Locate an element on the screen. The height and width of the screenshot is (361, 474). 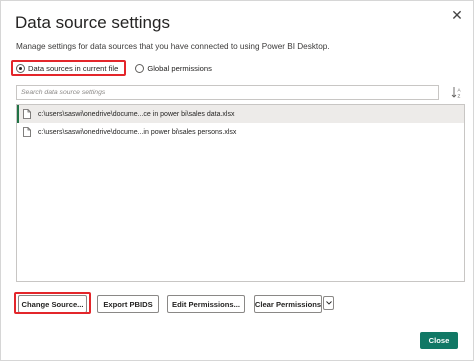
radio-current-file: Data sources in current file is located at coordinates (69, 68).